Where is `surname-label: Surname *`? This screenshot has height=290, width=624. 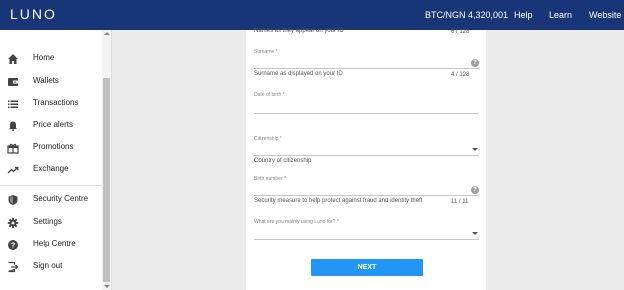 surname-label: Surname * is located at coordinates (266, 52).